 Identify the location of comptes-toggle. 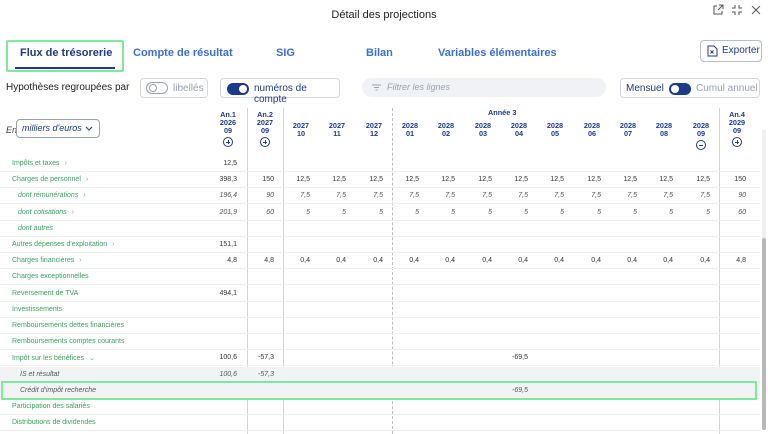
(238, 89).